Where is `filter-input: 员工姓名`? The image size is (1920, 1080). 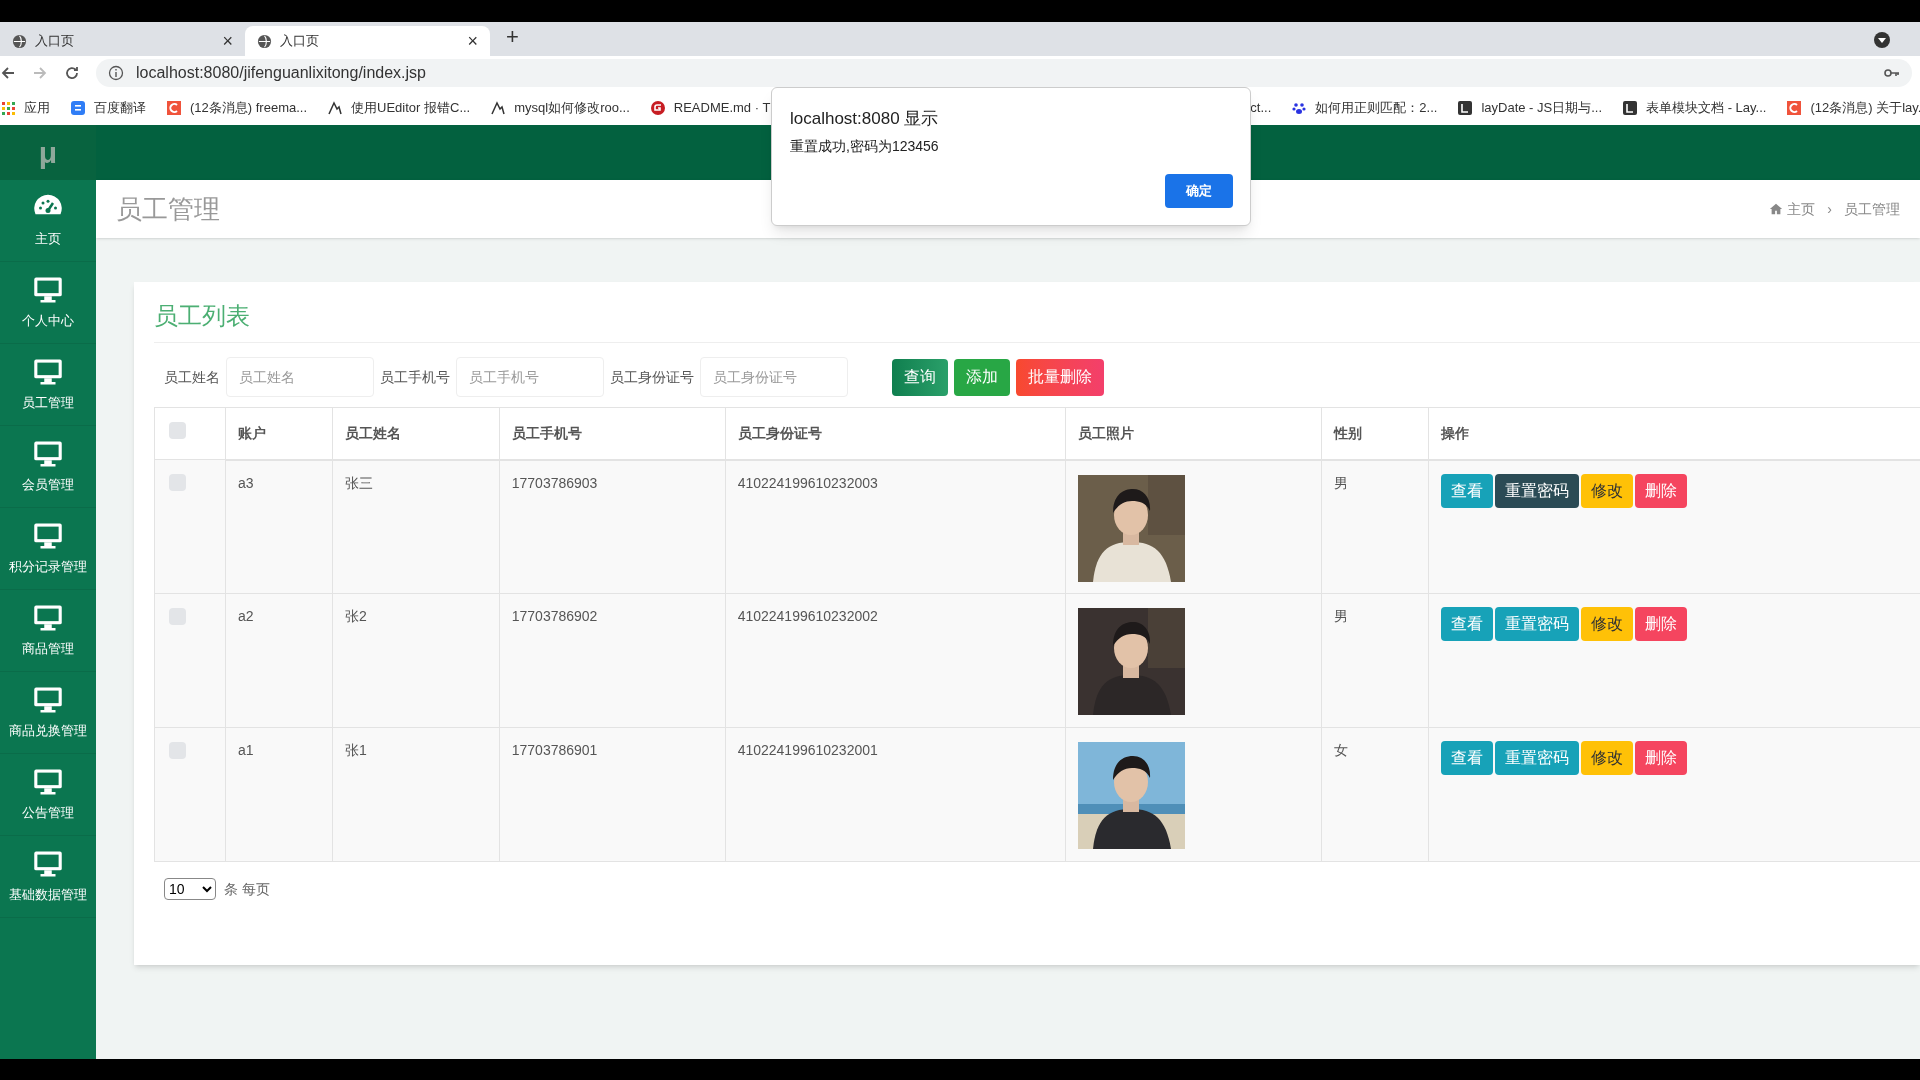
filter-input: 员工姓名 is located at coordinates (300, 377).